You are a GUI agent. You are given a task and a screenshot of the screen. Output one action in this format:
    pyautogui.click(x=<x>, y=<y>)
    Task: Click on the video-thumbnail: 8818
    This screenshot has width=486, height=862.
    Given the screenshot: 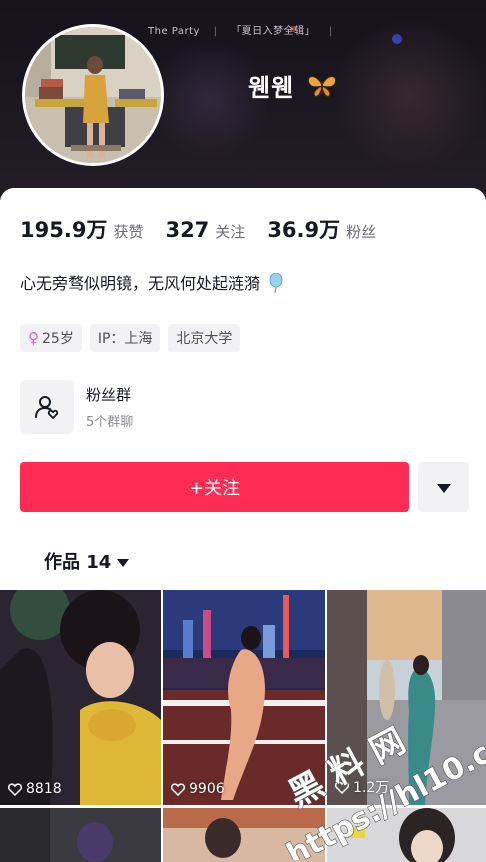 What is the action you would take?
    pyautogui.click(x=80, y=697)
    